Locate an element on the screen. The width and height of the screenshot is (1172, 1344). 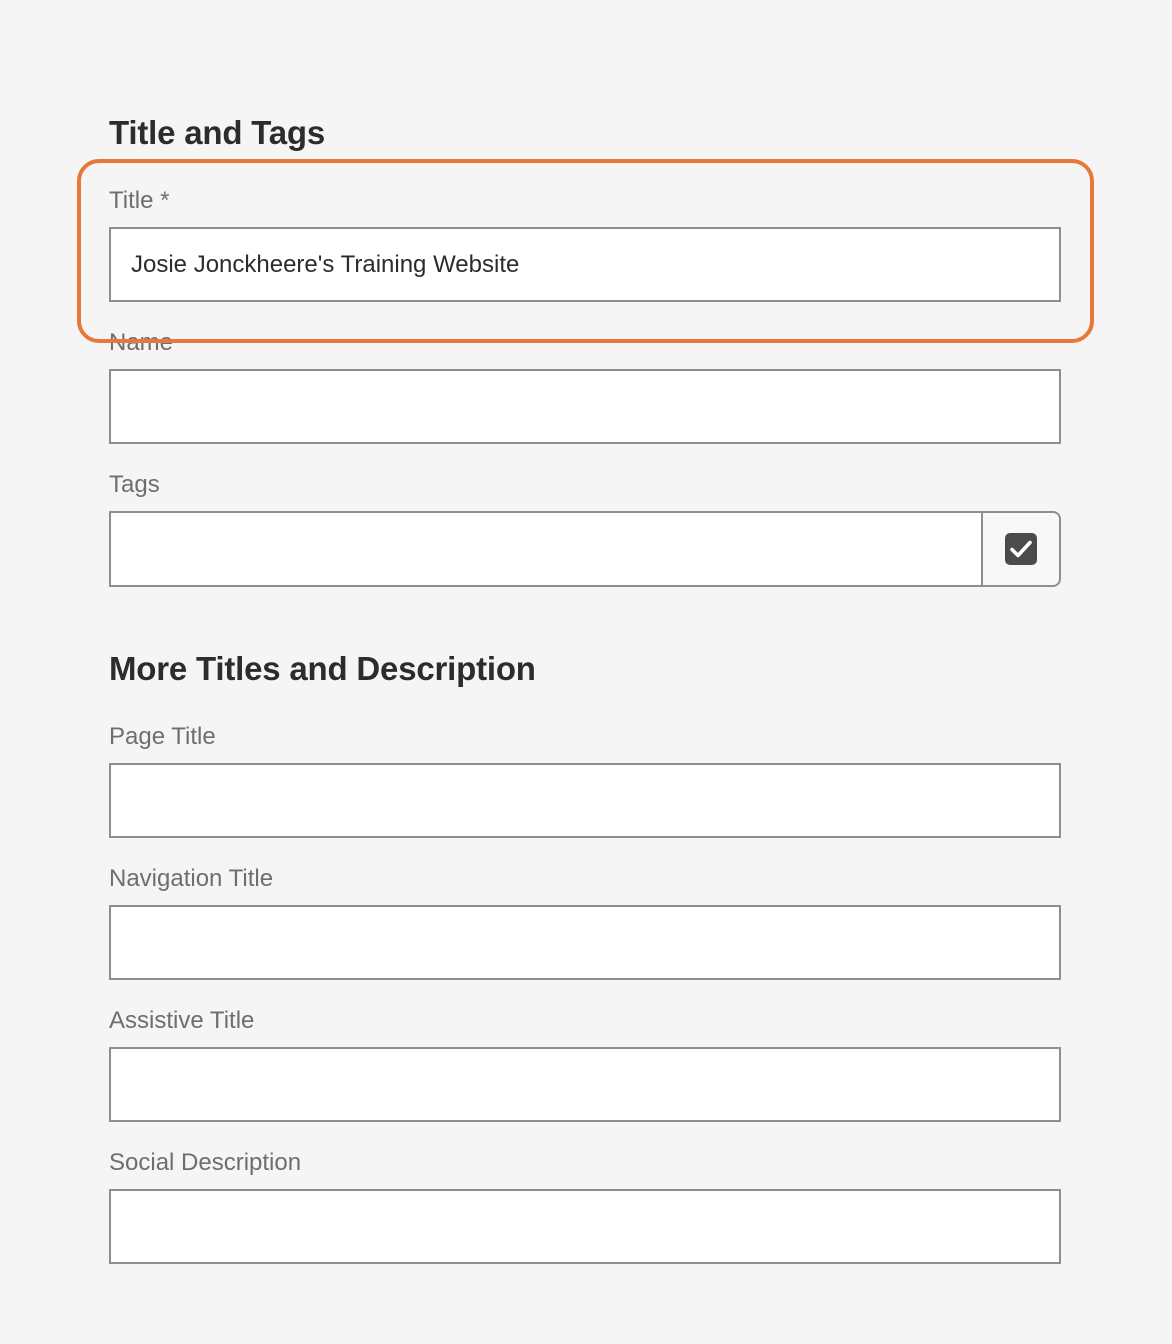
checkbox-check-icon is located at coordinates (1021, 549).